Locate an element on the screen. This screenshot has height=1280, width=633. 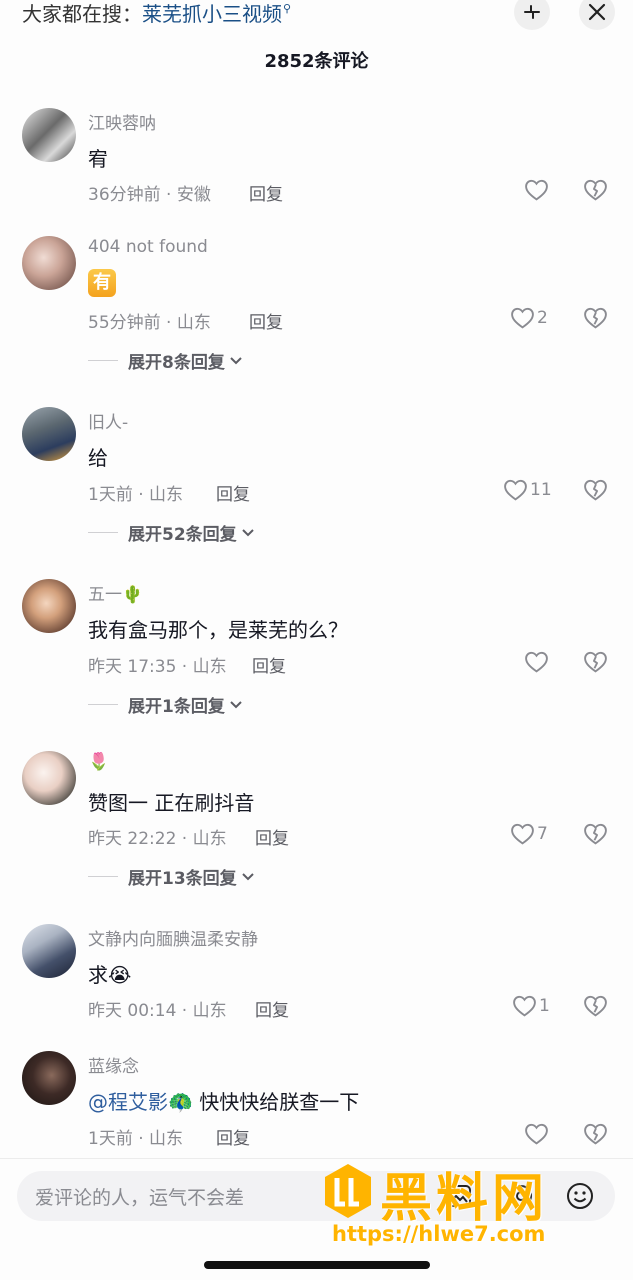
watermark-title: 黑料网 is located at coordinates (464, 1199).